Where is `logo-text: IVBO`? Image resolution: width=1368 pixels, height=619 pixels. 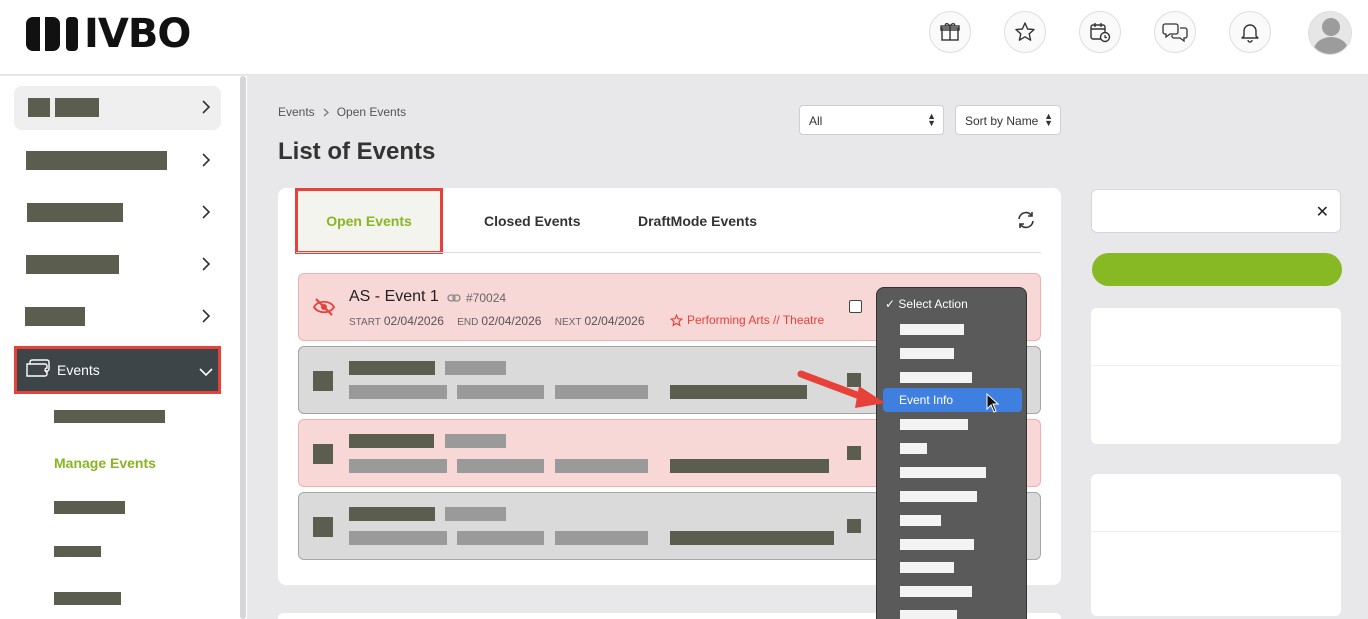
logo-text: IVBO is located at coordinates (137, 34).